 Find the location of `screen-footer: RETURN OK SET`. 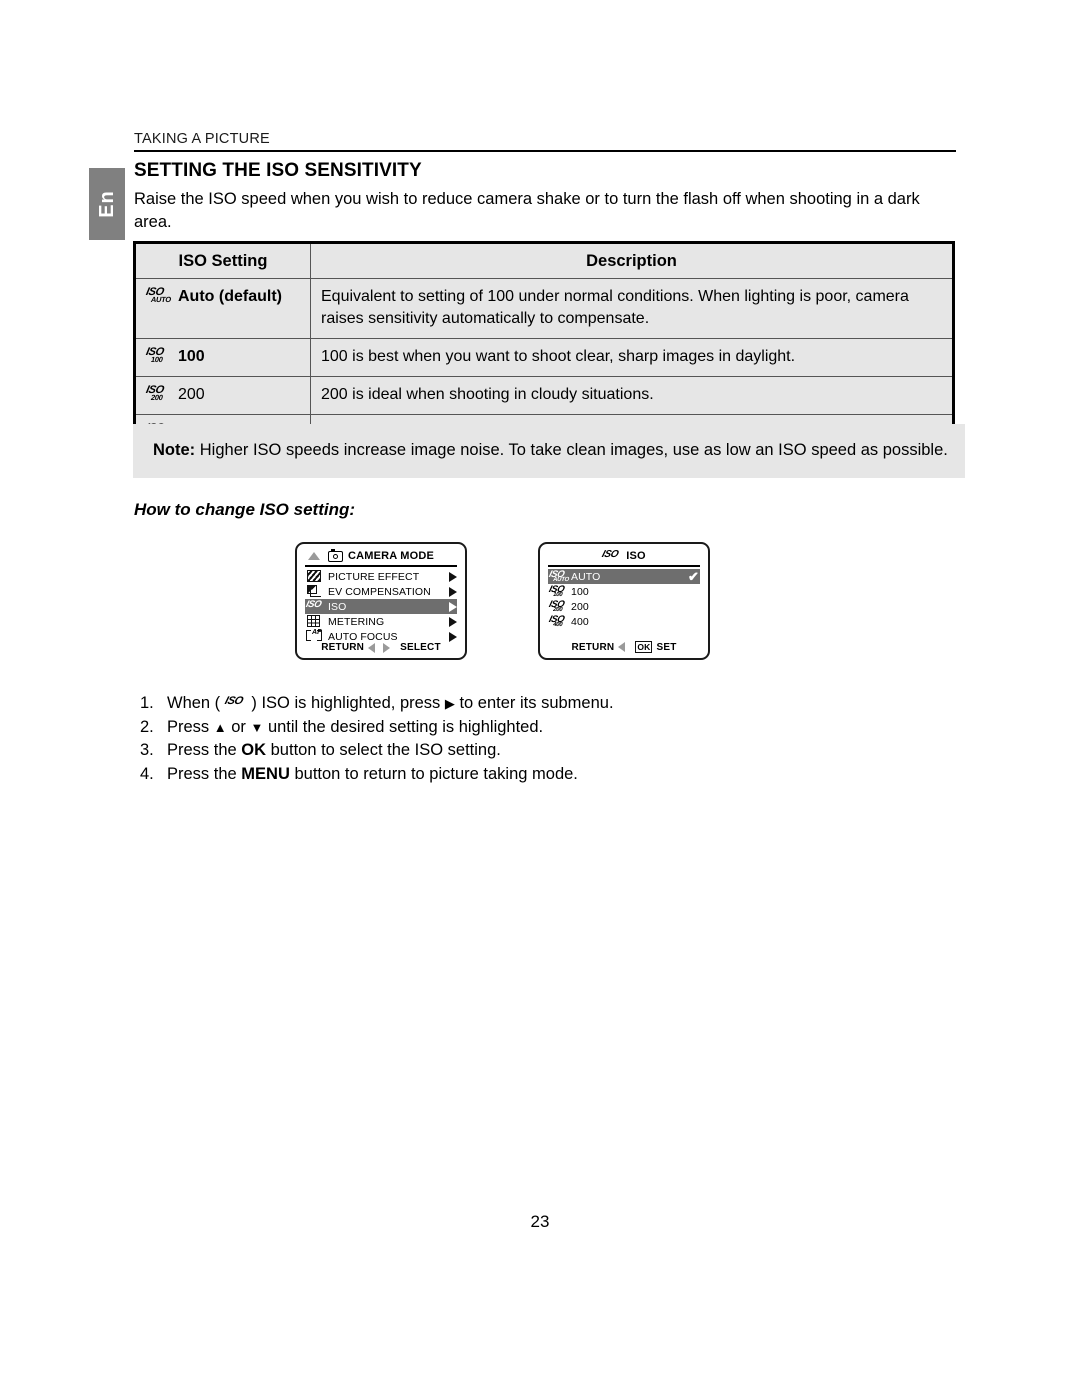

screen-footer: RETURN OK SET is located at coordinates (624, 647).